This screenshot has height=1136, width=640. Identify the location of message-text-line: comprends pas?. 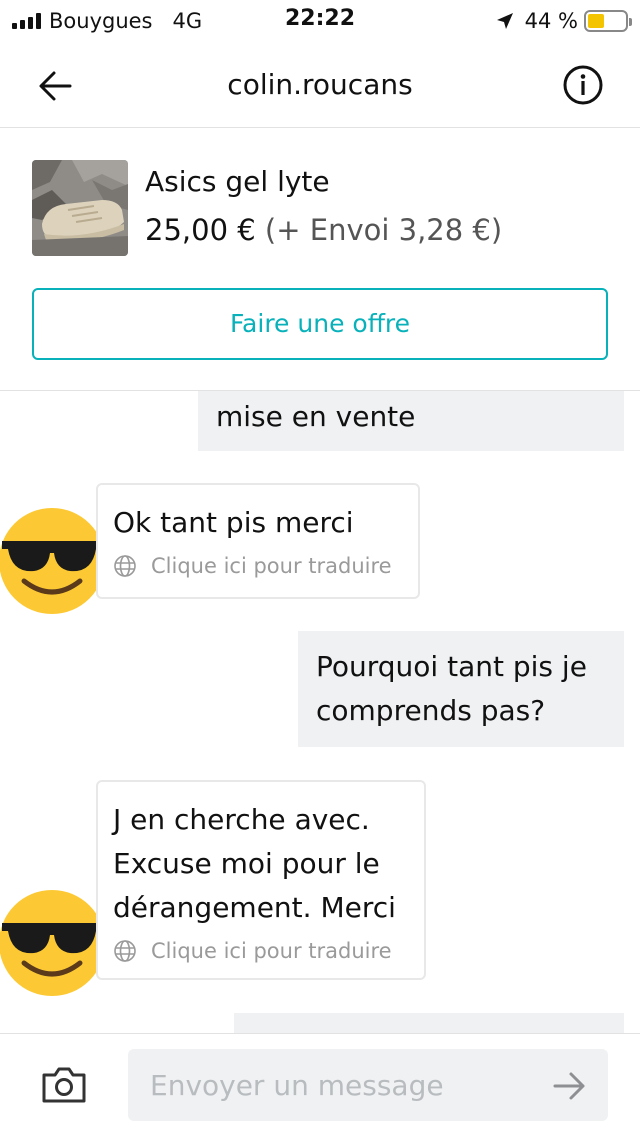
(431, 710).